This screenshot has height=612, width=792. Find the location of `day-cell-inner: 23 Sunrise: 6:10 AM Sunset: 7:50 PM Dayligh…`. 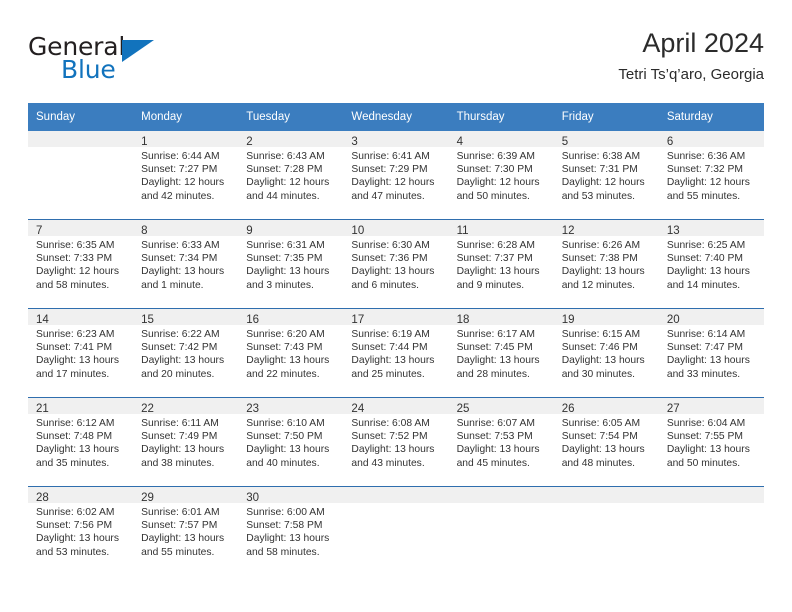

day-cell-inner: 23 Sunrise: 6:10 AM Sunset: 7:50 PM Dayligh… is located at coordinates (291, 442).